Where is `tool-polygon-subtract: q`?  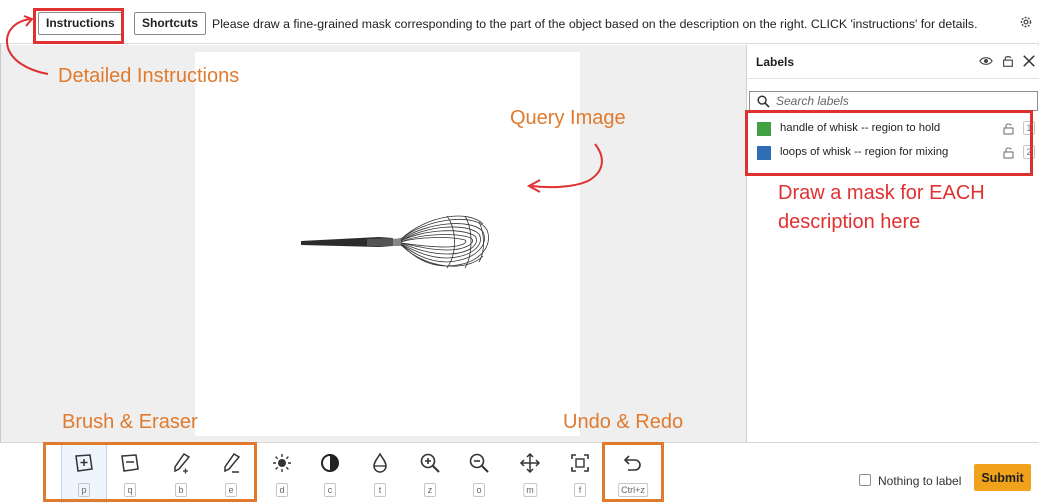 tool-polygon-subtract: q is located at coordinates (130, 473).